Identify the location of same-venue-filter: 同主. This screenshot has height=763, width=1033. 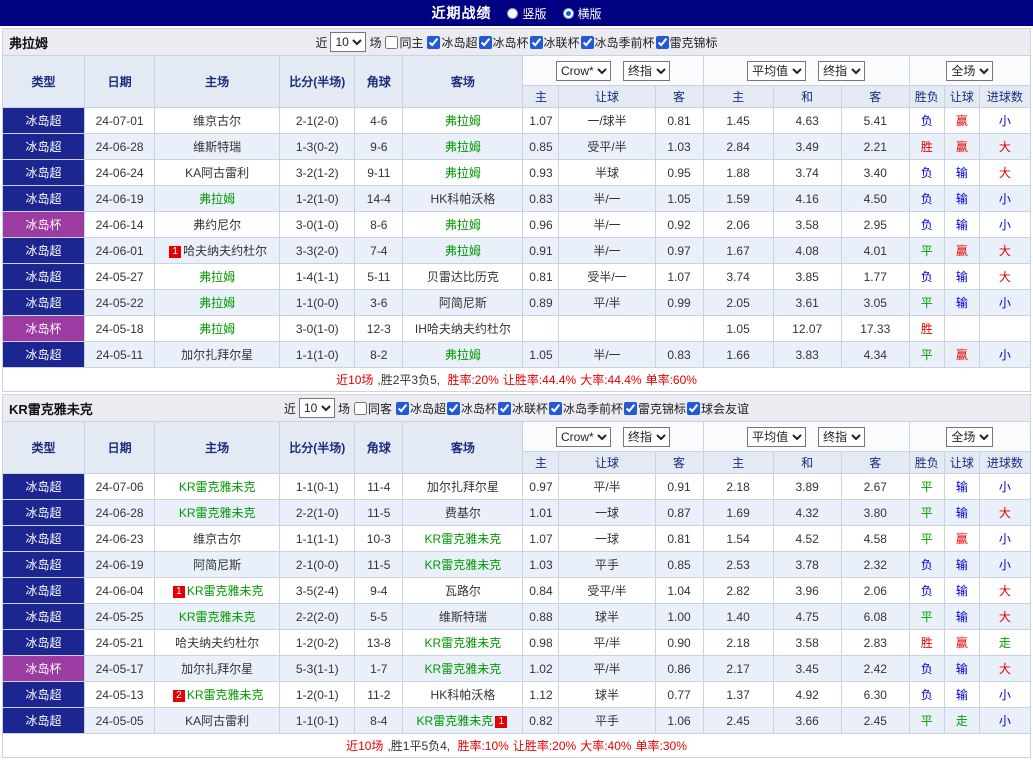
(403, 42).